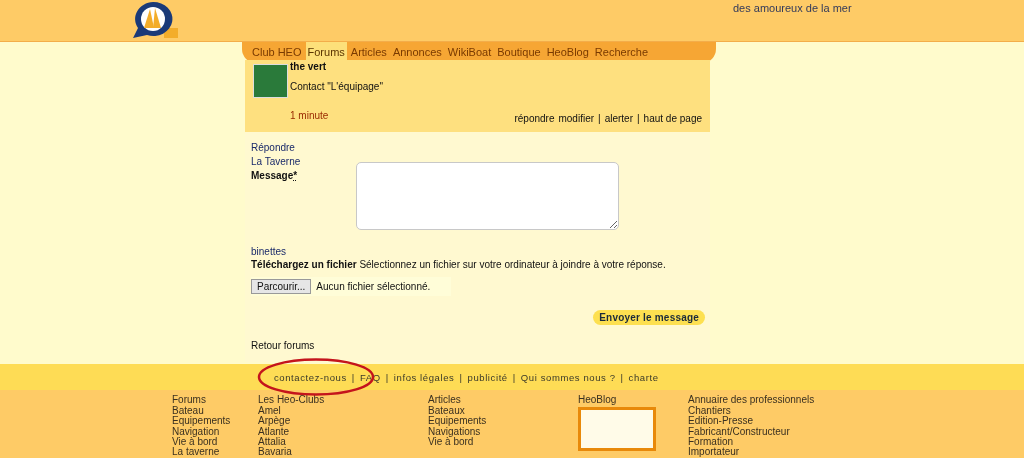 The height and width of the screenshot is (458, 1024). I want to click on footer-link: Edition-Presse, so click(721, 421).